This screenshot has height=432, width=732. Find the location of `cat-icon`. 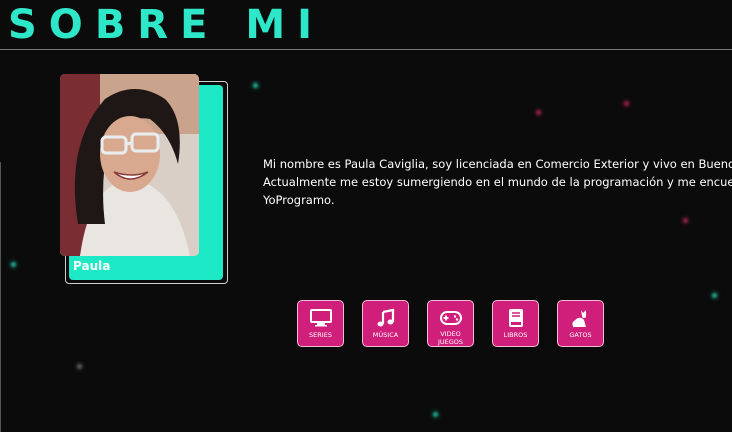

cat-icon is located at coordinates (581, 318).